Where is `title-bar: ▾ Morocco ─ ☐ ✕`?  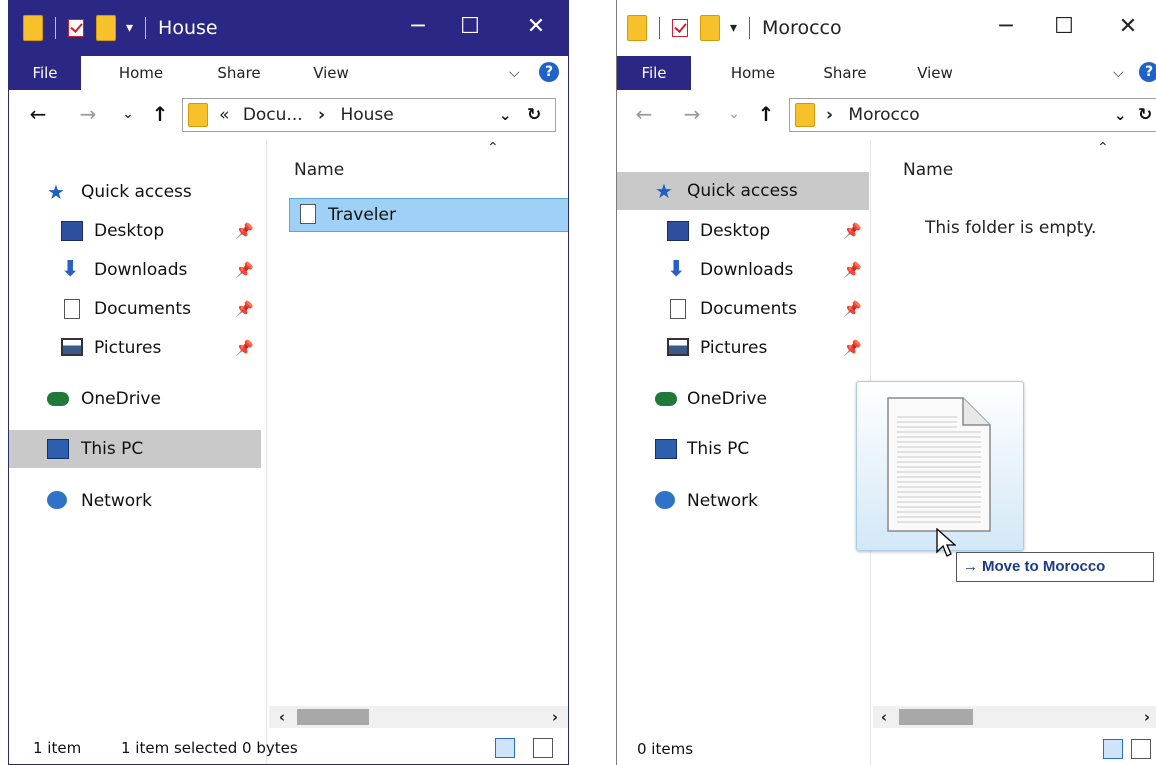
title-bar: ▾ Morocco ─ ☐ ✕ is located at coordinates (886, 28).